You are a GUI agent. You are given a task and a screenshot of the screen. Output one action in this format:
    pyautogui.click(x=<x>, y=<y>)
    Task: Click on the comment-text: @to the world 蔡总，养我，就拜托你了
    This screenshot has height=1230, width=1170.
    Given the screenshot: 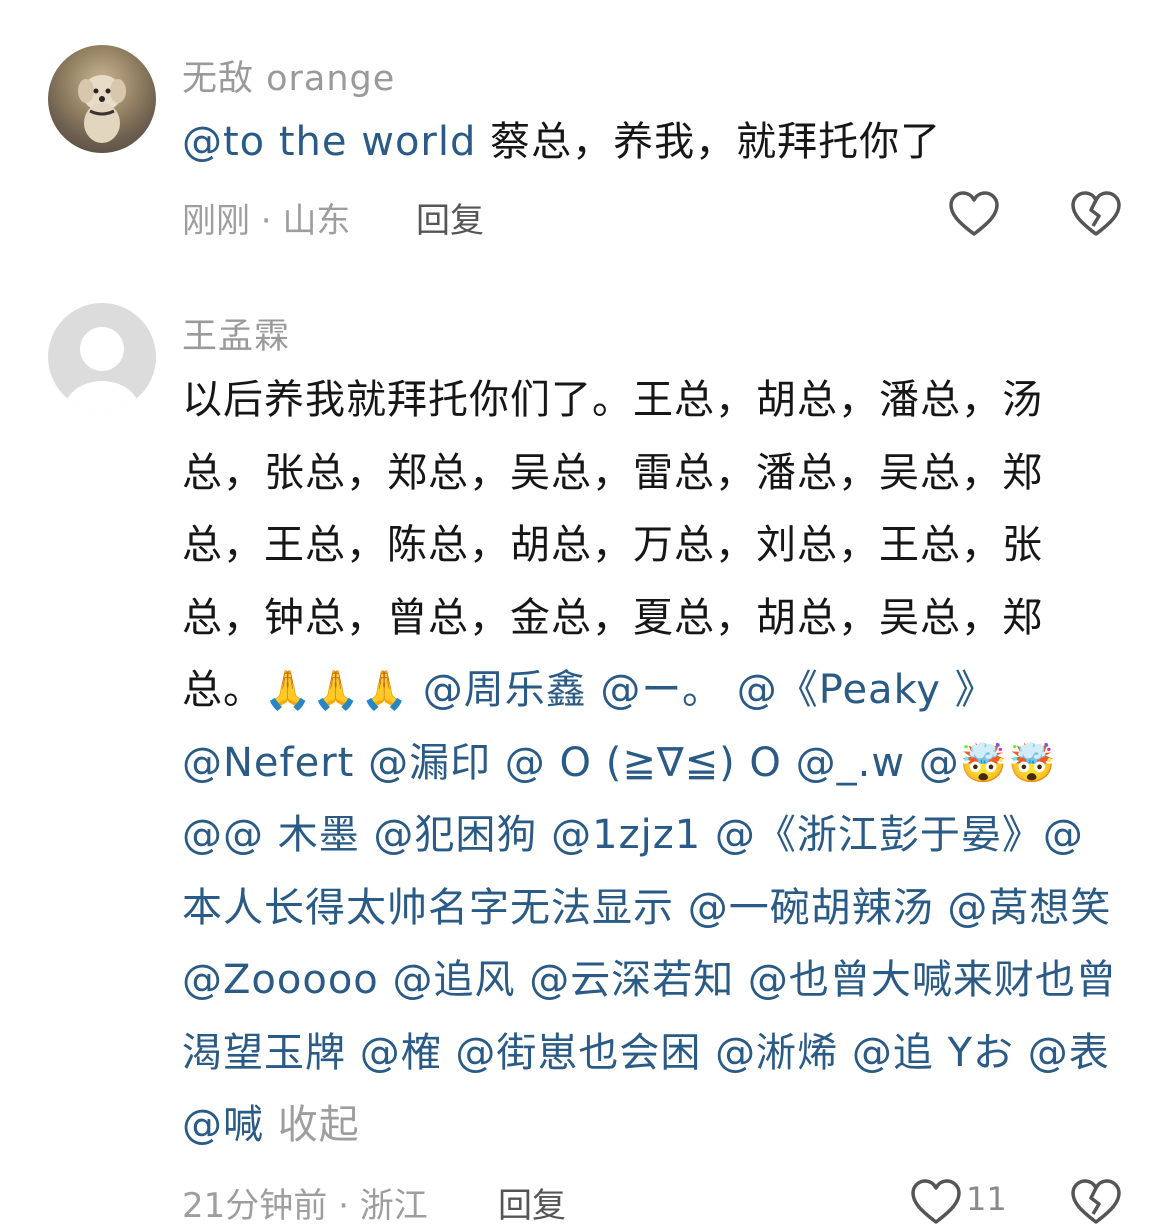 What is the action you would take?
    pyautogui.click(x=672, y=142)
    